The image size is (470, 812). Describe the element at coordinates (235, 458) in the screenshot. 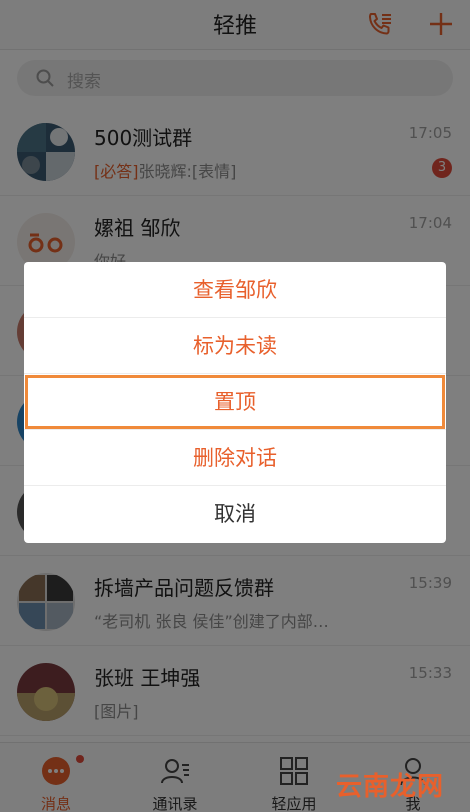

I see `delete-chat-option: 删除对话` at that location.